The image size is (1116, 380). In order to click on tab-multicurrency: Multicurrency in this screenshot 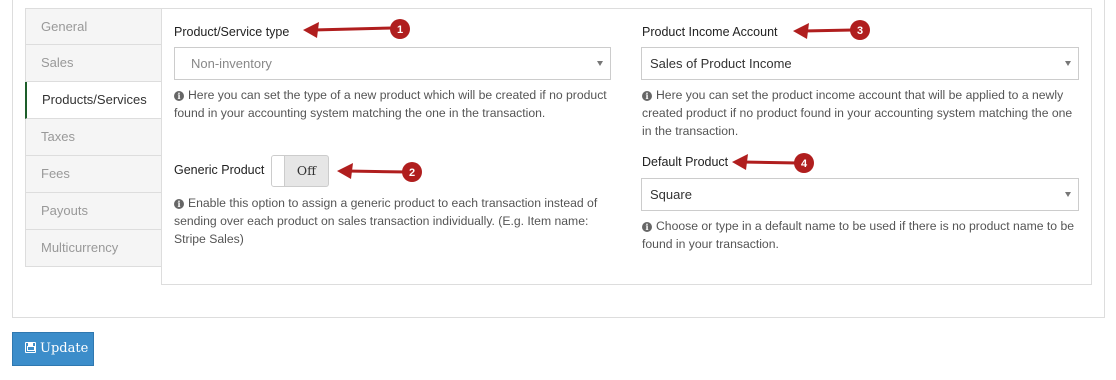, I will do `click(93, 248)`.